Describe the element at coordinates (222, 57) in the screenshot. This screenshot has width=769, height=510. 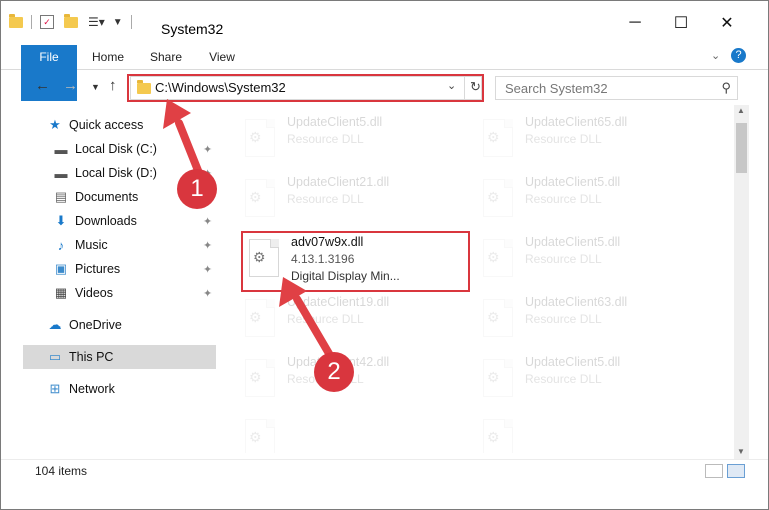
I see `tab-view: View` at that location.